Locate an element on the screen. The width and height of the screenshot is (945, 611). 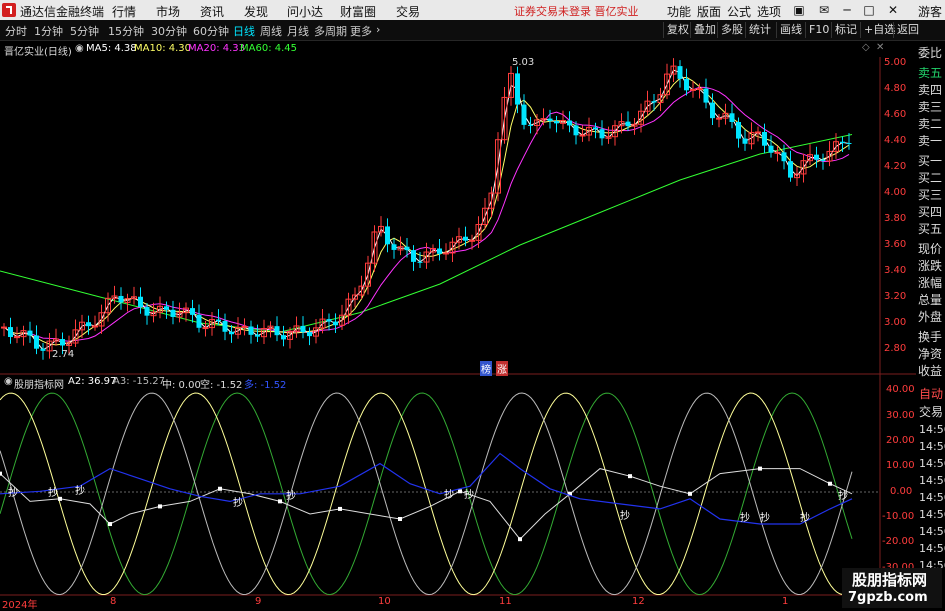
biaoji-button: 标记 is located at coordinates (845, 30).